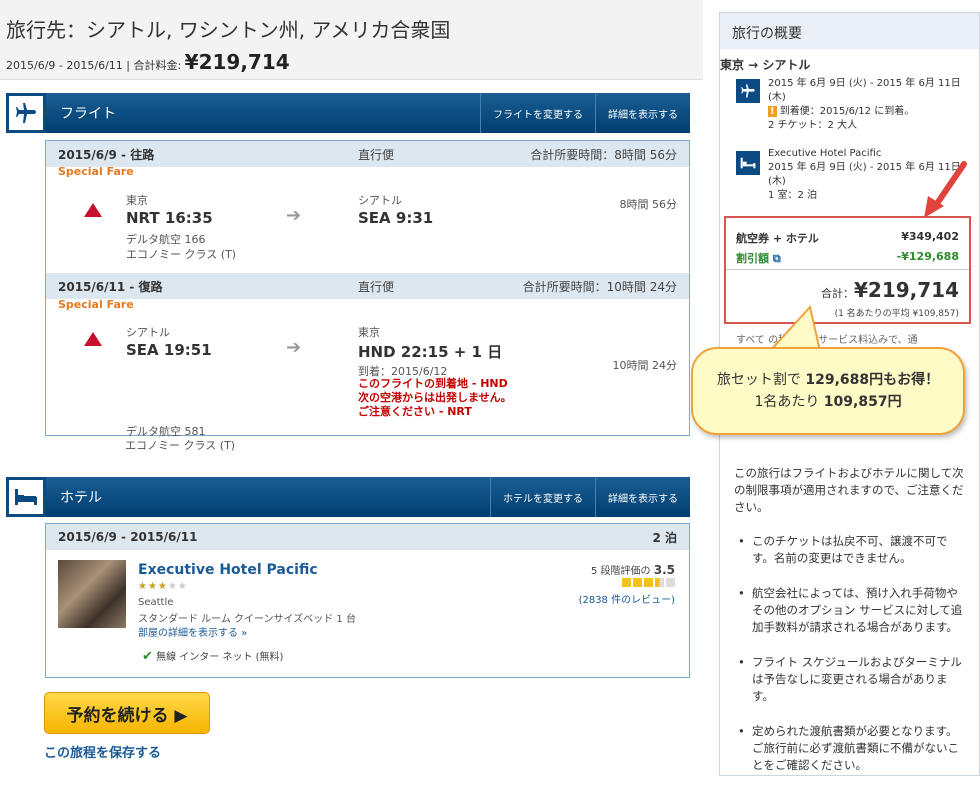  What do you see at coordinates (627, 598) in the screenshot?
I see `reviews-link: (2838 件のレビュー)` at bounding box center [627, 598].